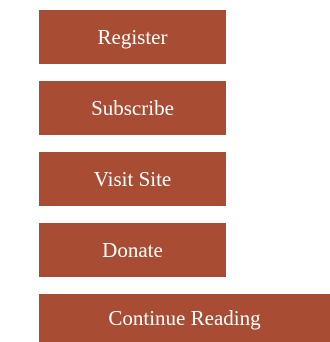 This screenshot has height=342, width=330. What do you see at coordinates (132, 37) in the screenshot?
I see `register-button: Register` at bounding box center [132, 37].